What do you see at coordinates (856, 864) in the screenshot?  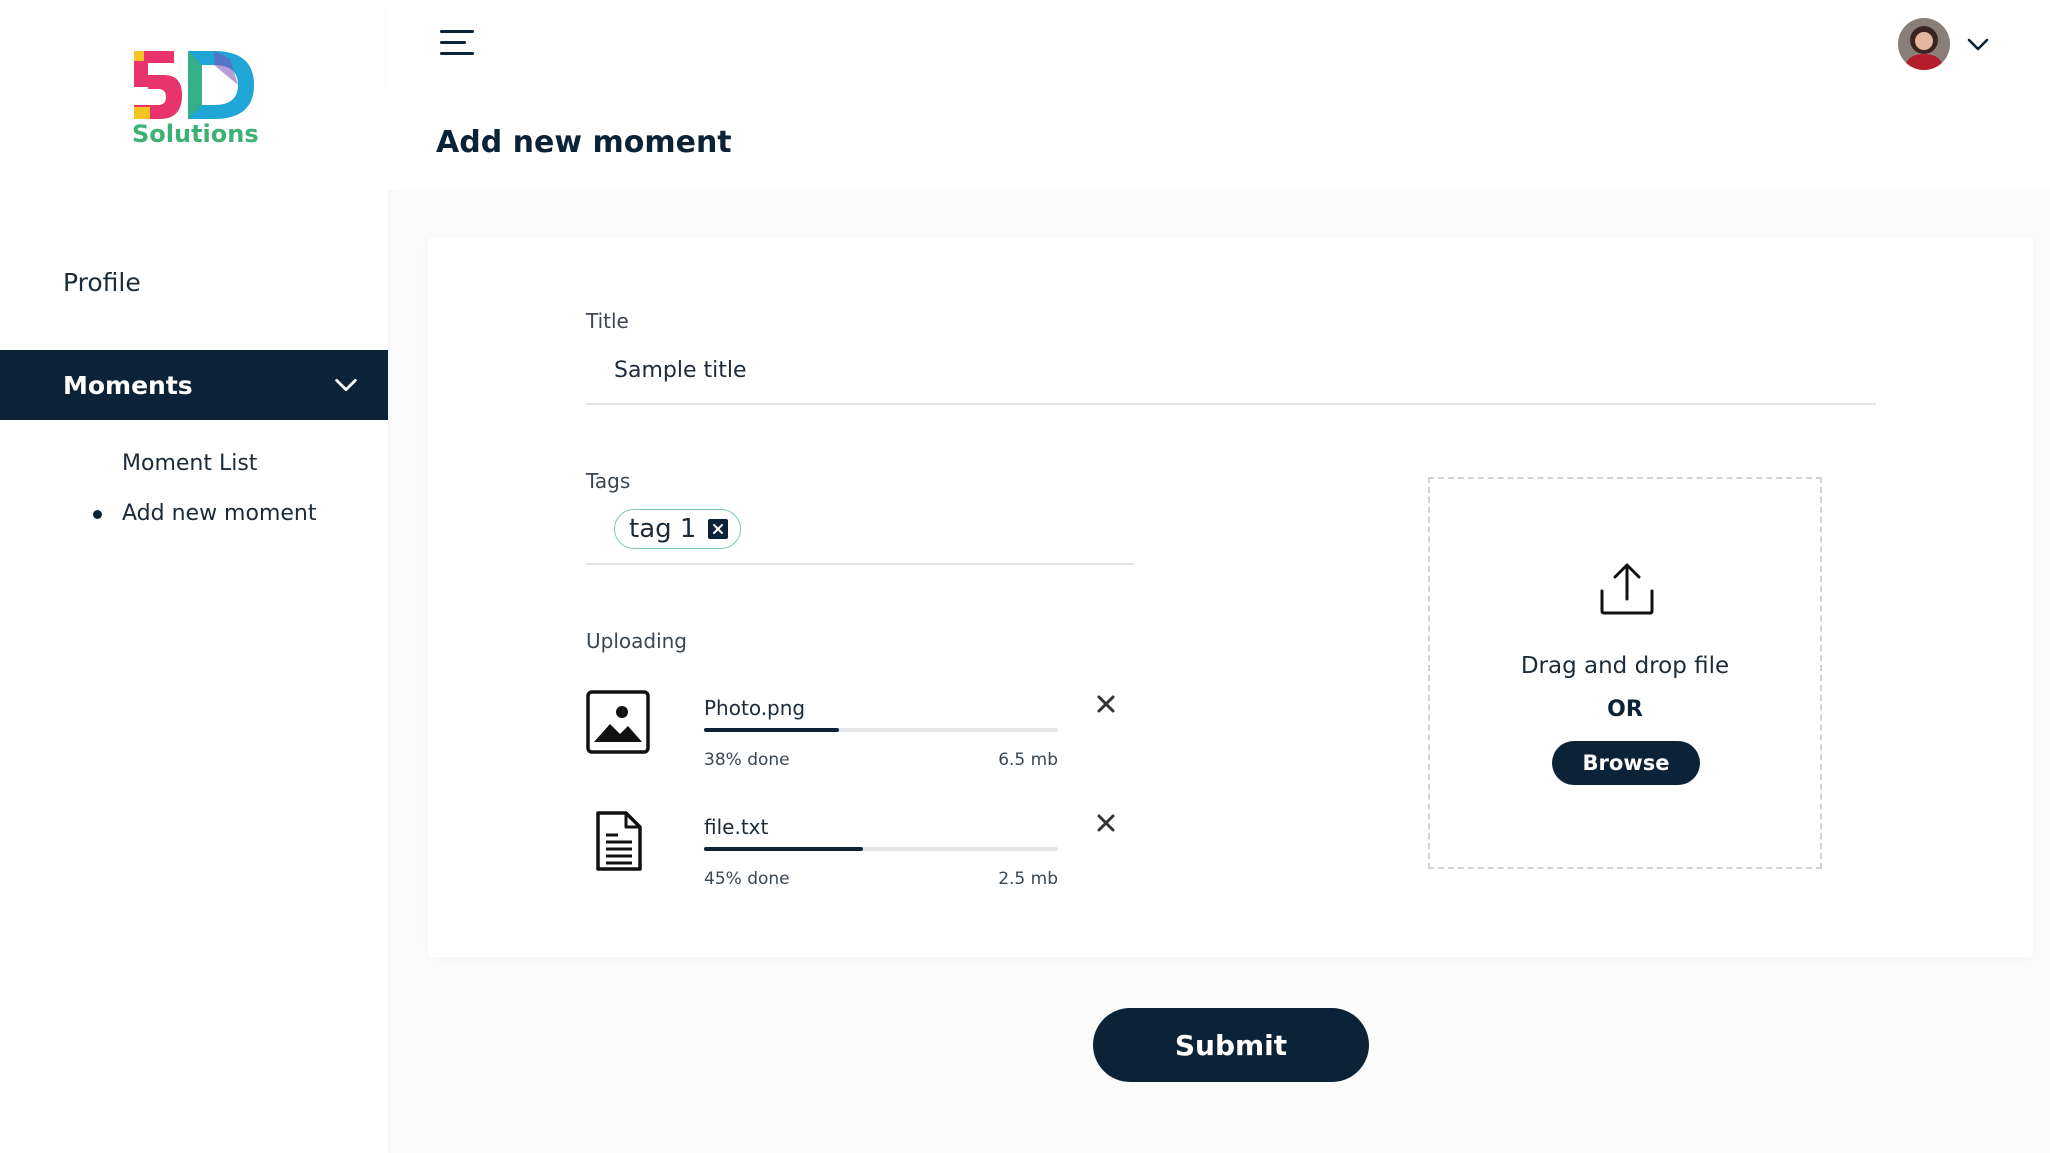 I see `upload-item: file.txt 45% done 2.5 mb` at bounding box center [856, 864].